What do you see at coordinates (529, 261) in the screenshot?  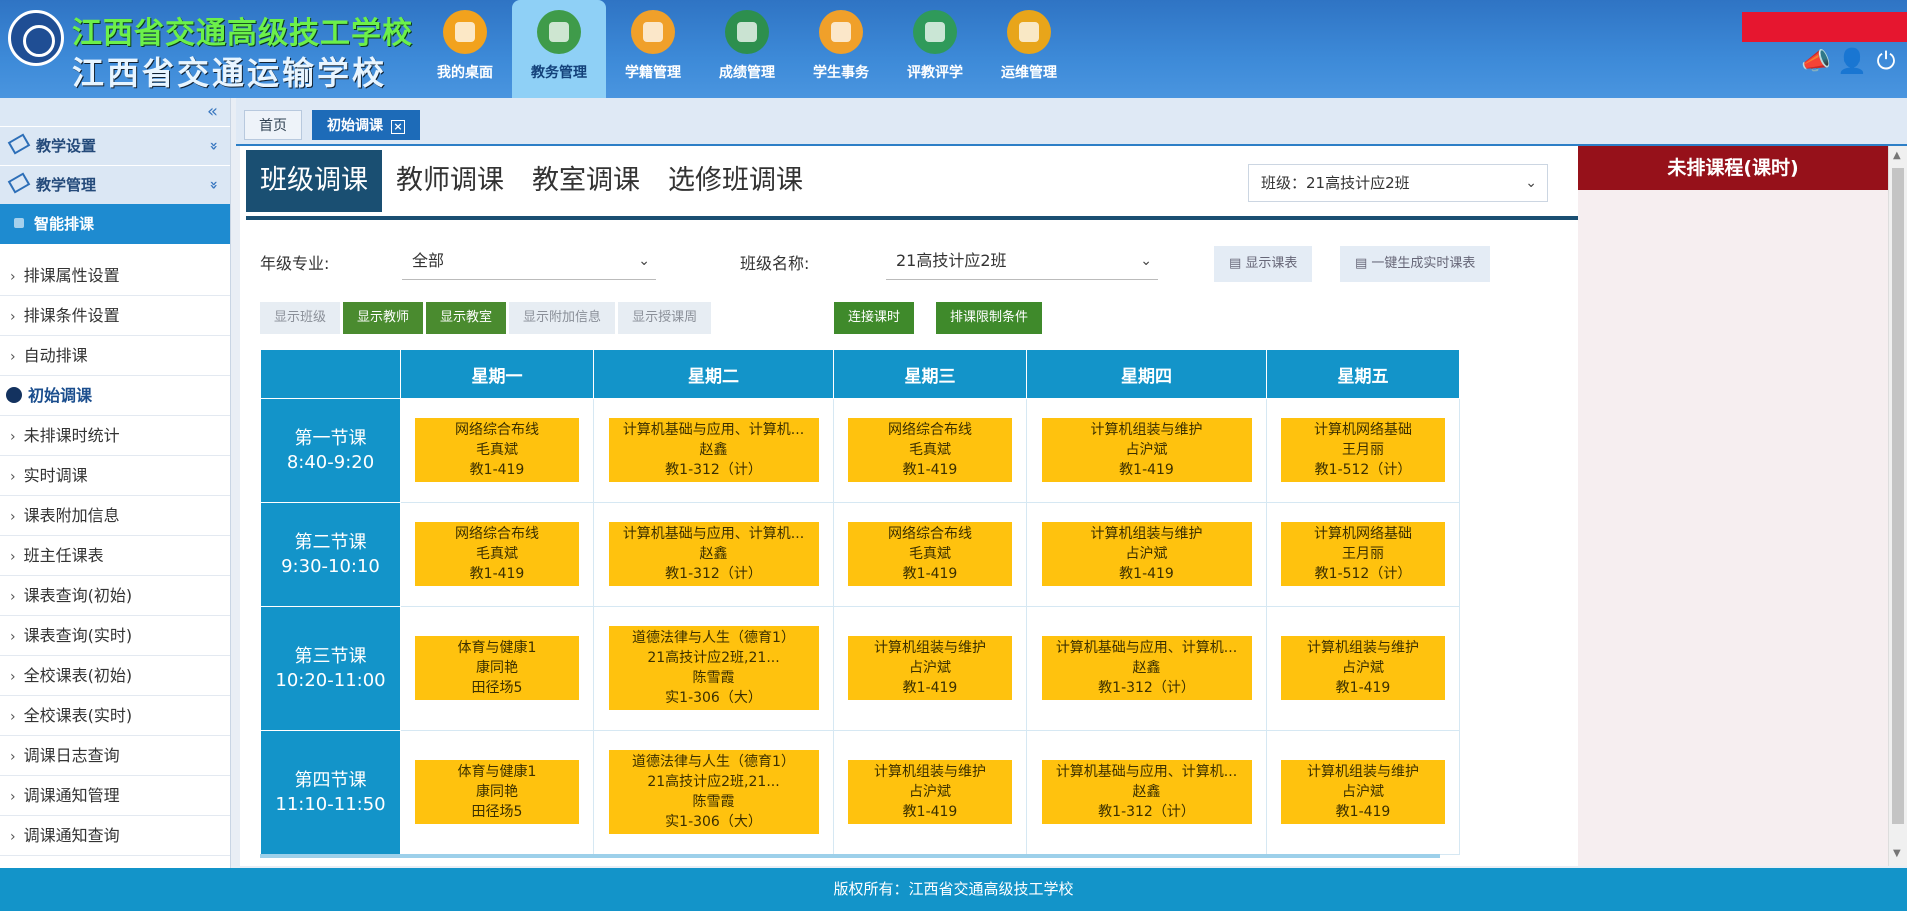 I see `grade-select: 全部 ⌄` at bounding box center [529, 261].